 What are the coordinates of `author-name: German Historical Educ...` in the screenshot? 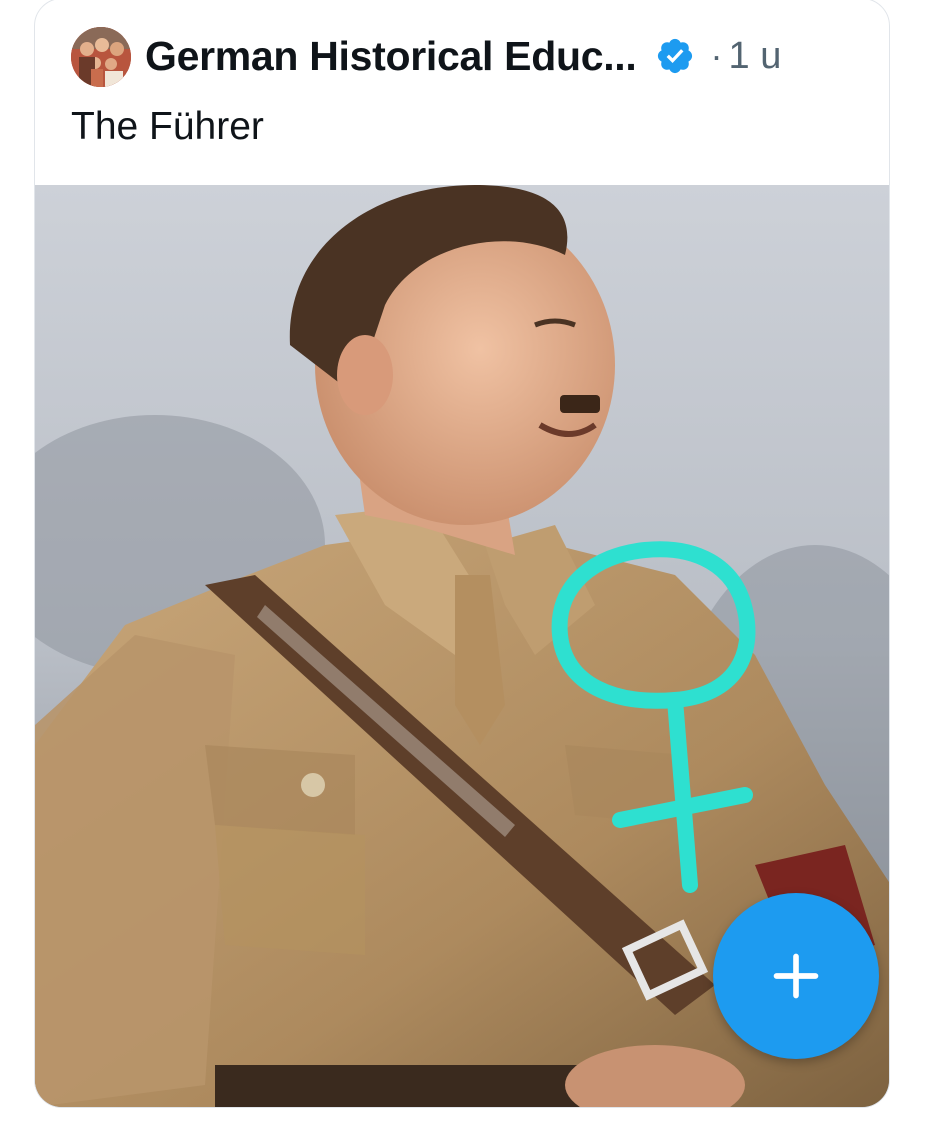 It's located at (391, 56).